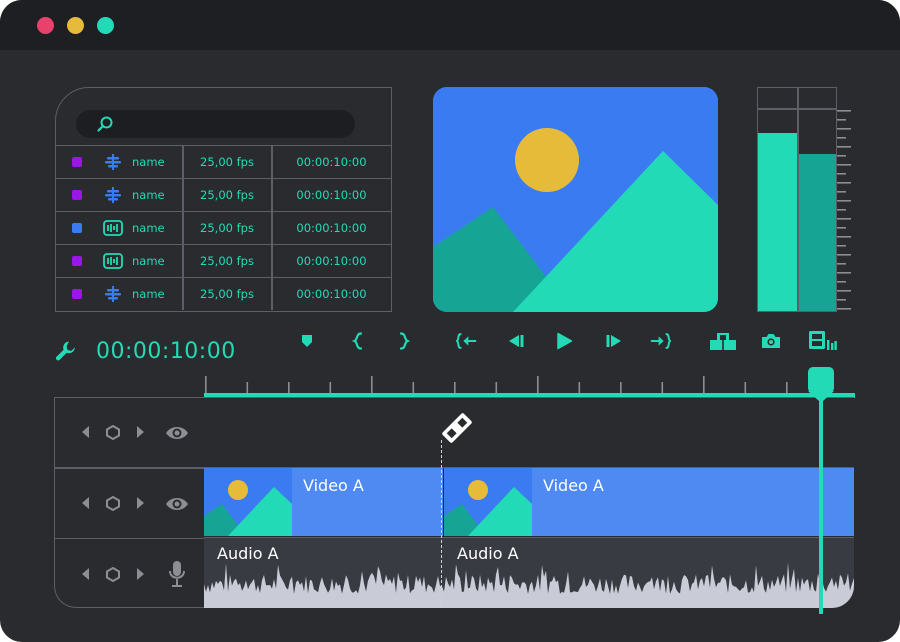 This screenshot has height=642, width=900. Describe the element at coordinates (130, 503) in the screenshot. I see `track-header-video` at that location.